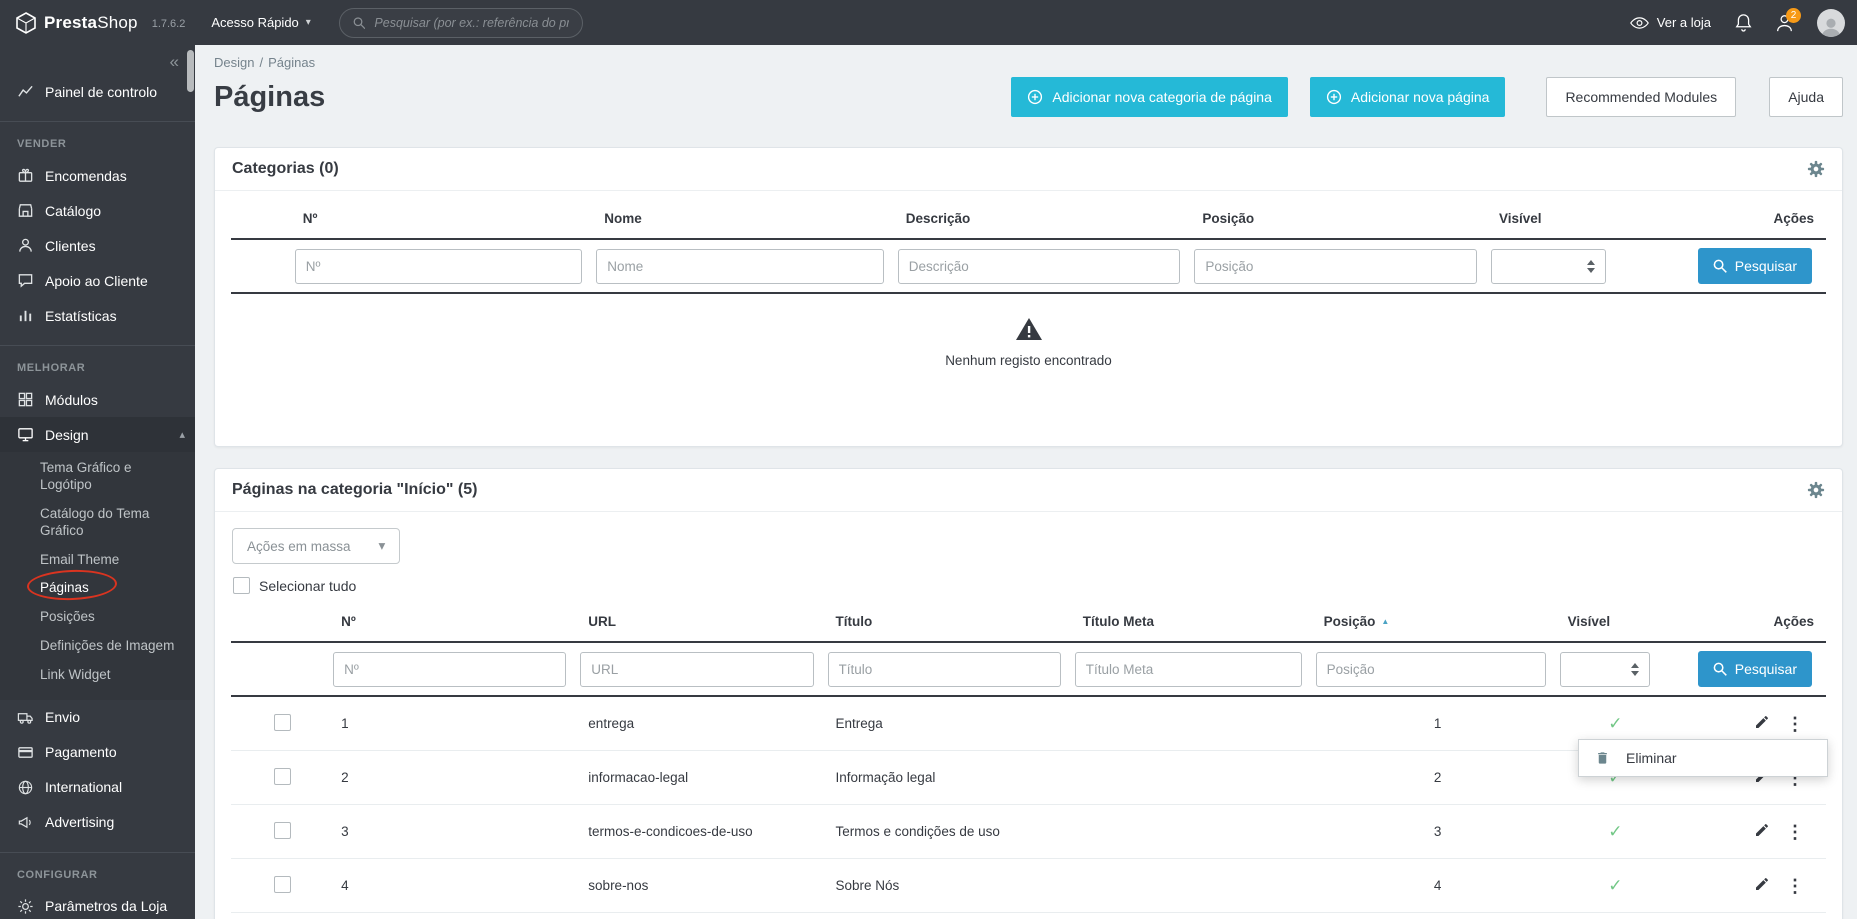  I want to click on pages-filter-row: Pesquisar, so click(1028, 669).